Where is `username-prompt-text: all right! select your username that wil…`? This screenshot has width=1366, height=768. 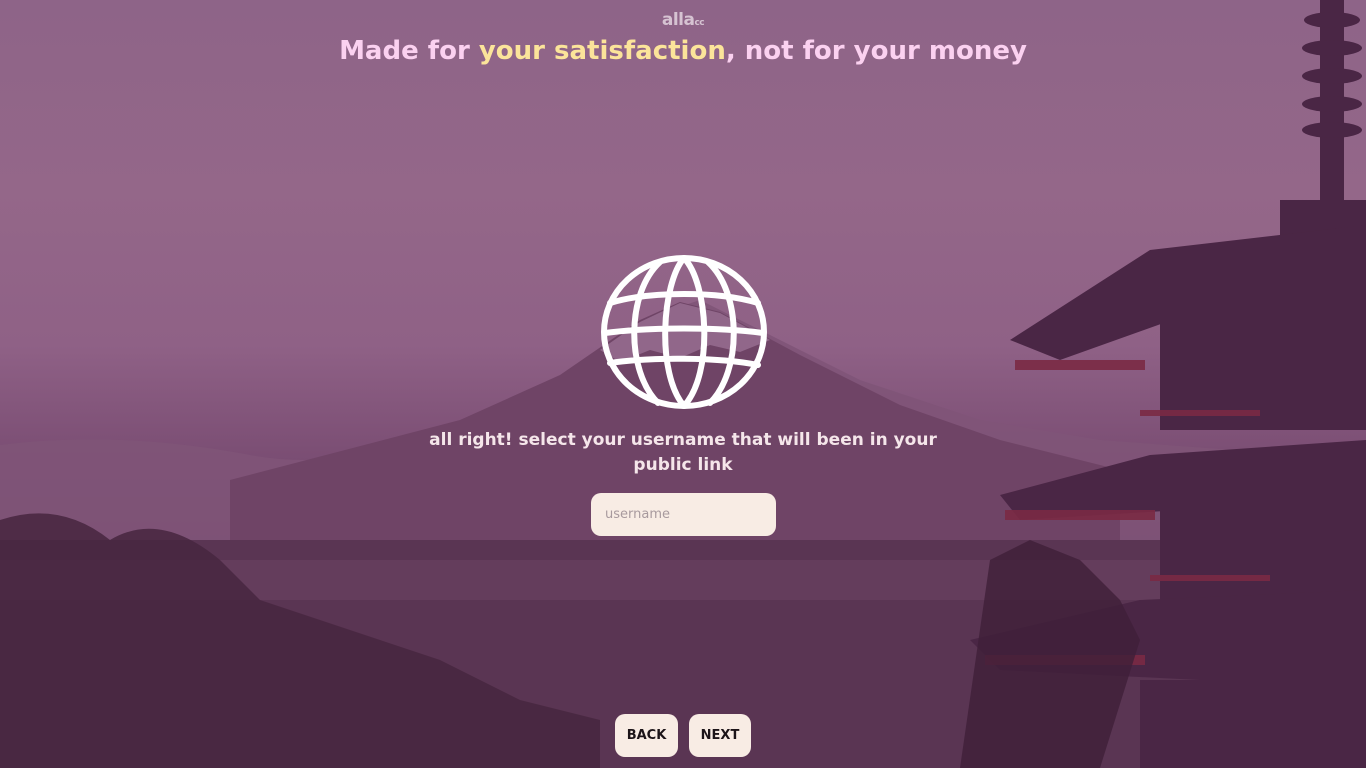 username-prompt-text: all right! select your username that wil… is located at coordinates (683, 452).